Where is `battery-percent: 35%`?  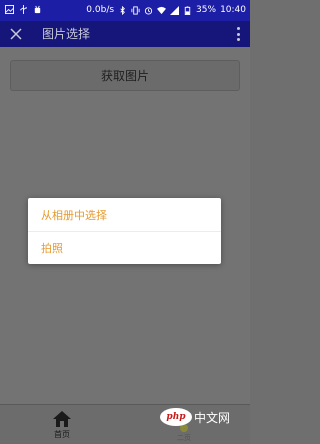
battery-percent: 35% is located at coordinates (206, 10).